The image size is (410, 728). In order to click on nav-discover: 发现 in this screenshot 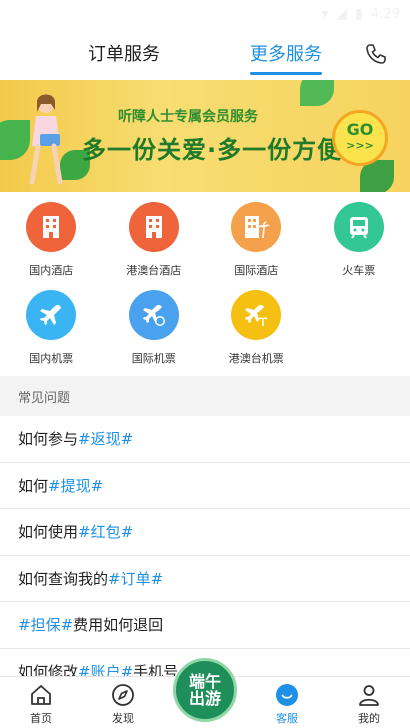, I will do `click(123, 702)`.